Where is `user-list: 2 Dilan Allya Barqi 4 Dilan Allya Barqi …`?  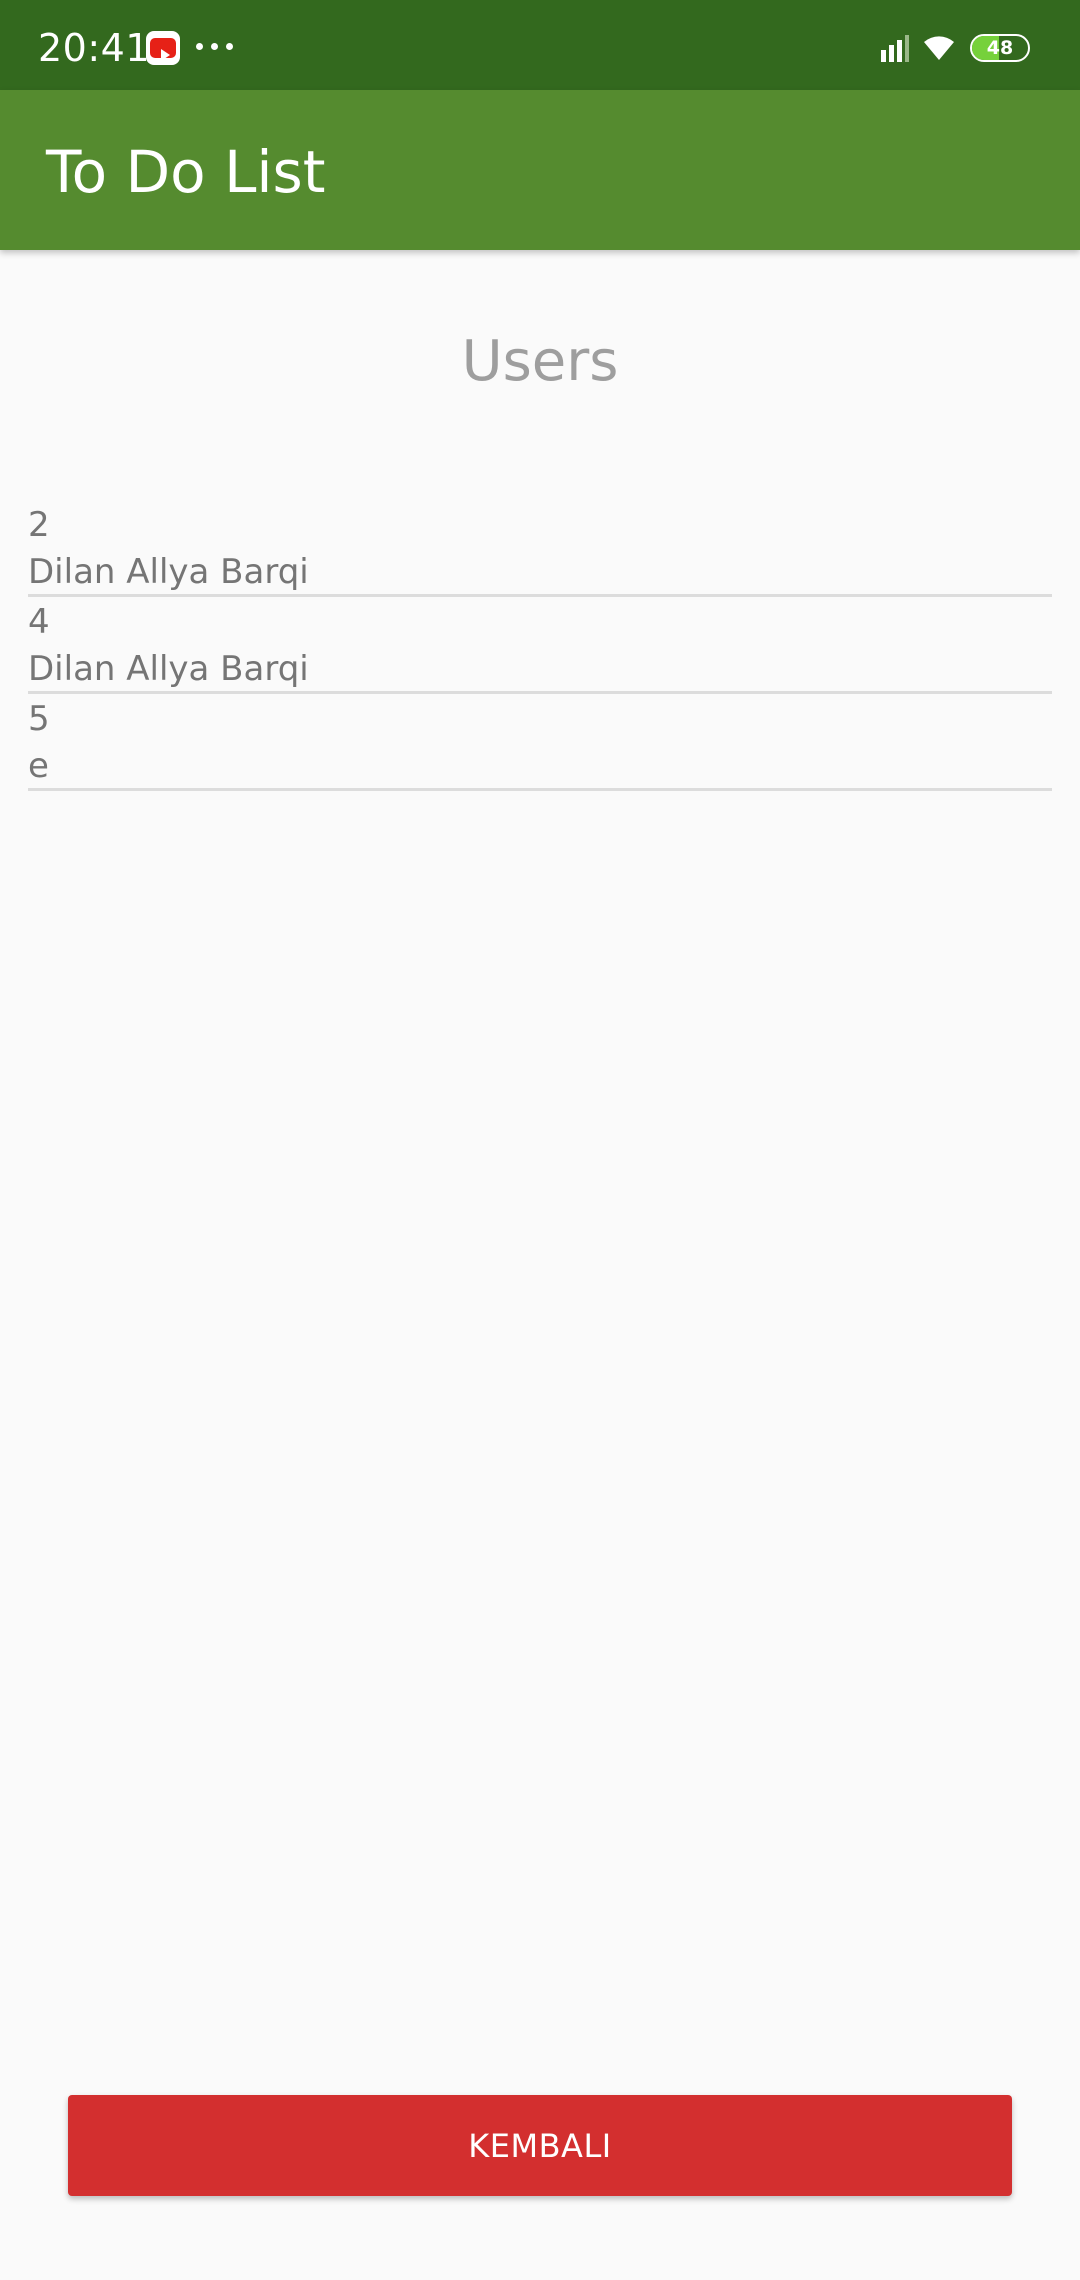
user-list: 2 Dilan Allya Barqi 4 Dilan Allya Barqi … is located at coordinates (540, 645).